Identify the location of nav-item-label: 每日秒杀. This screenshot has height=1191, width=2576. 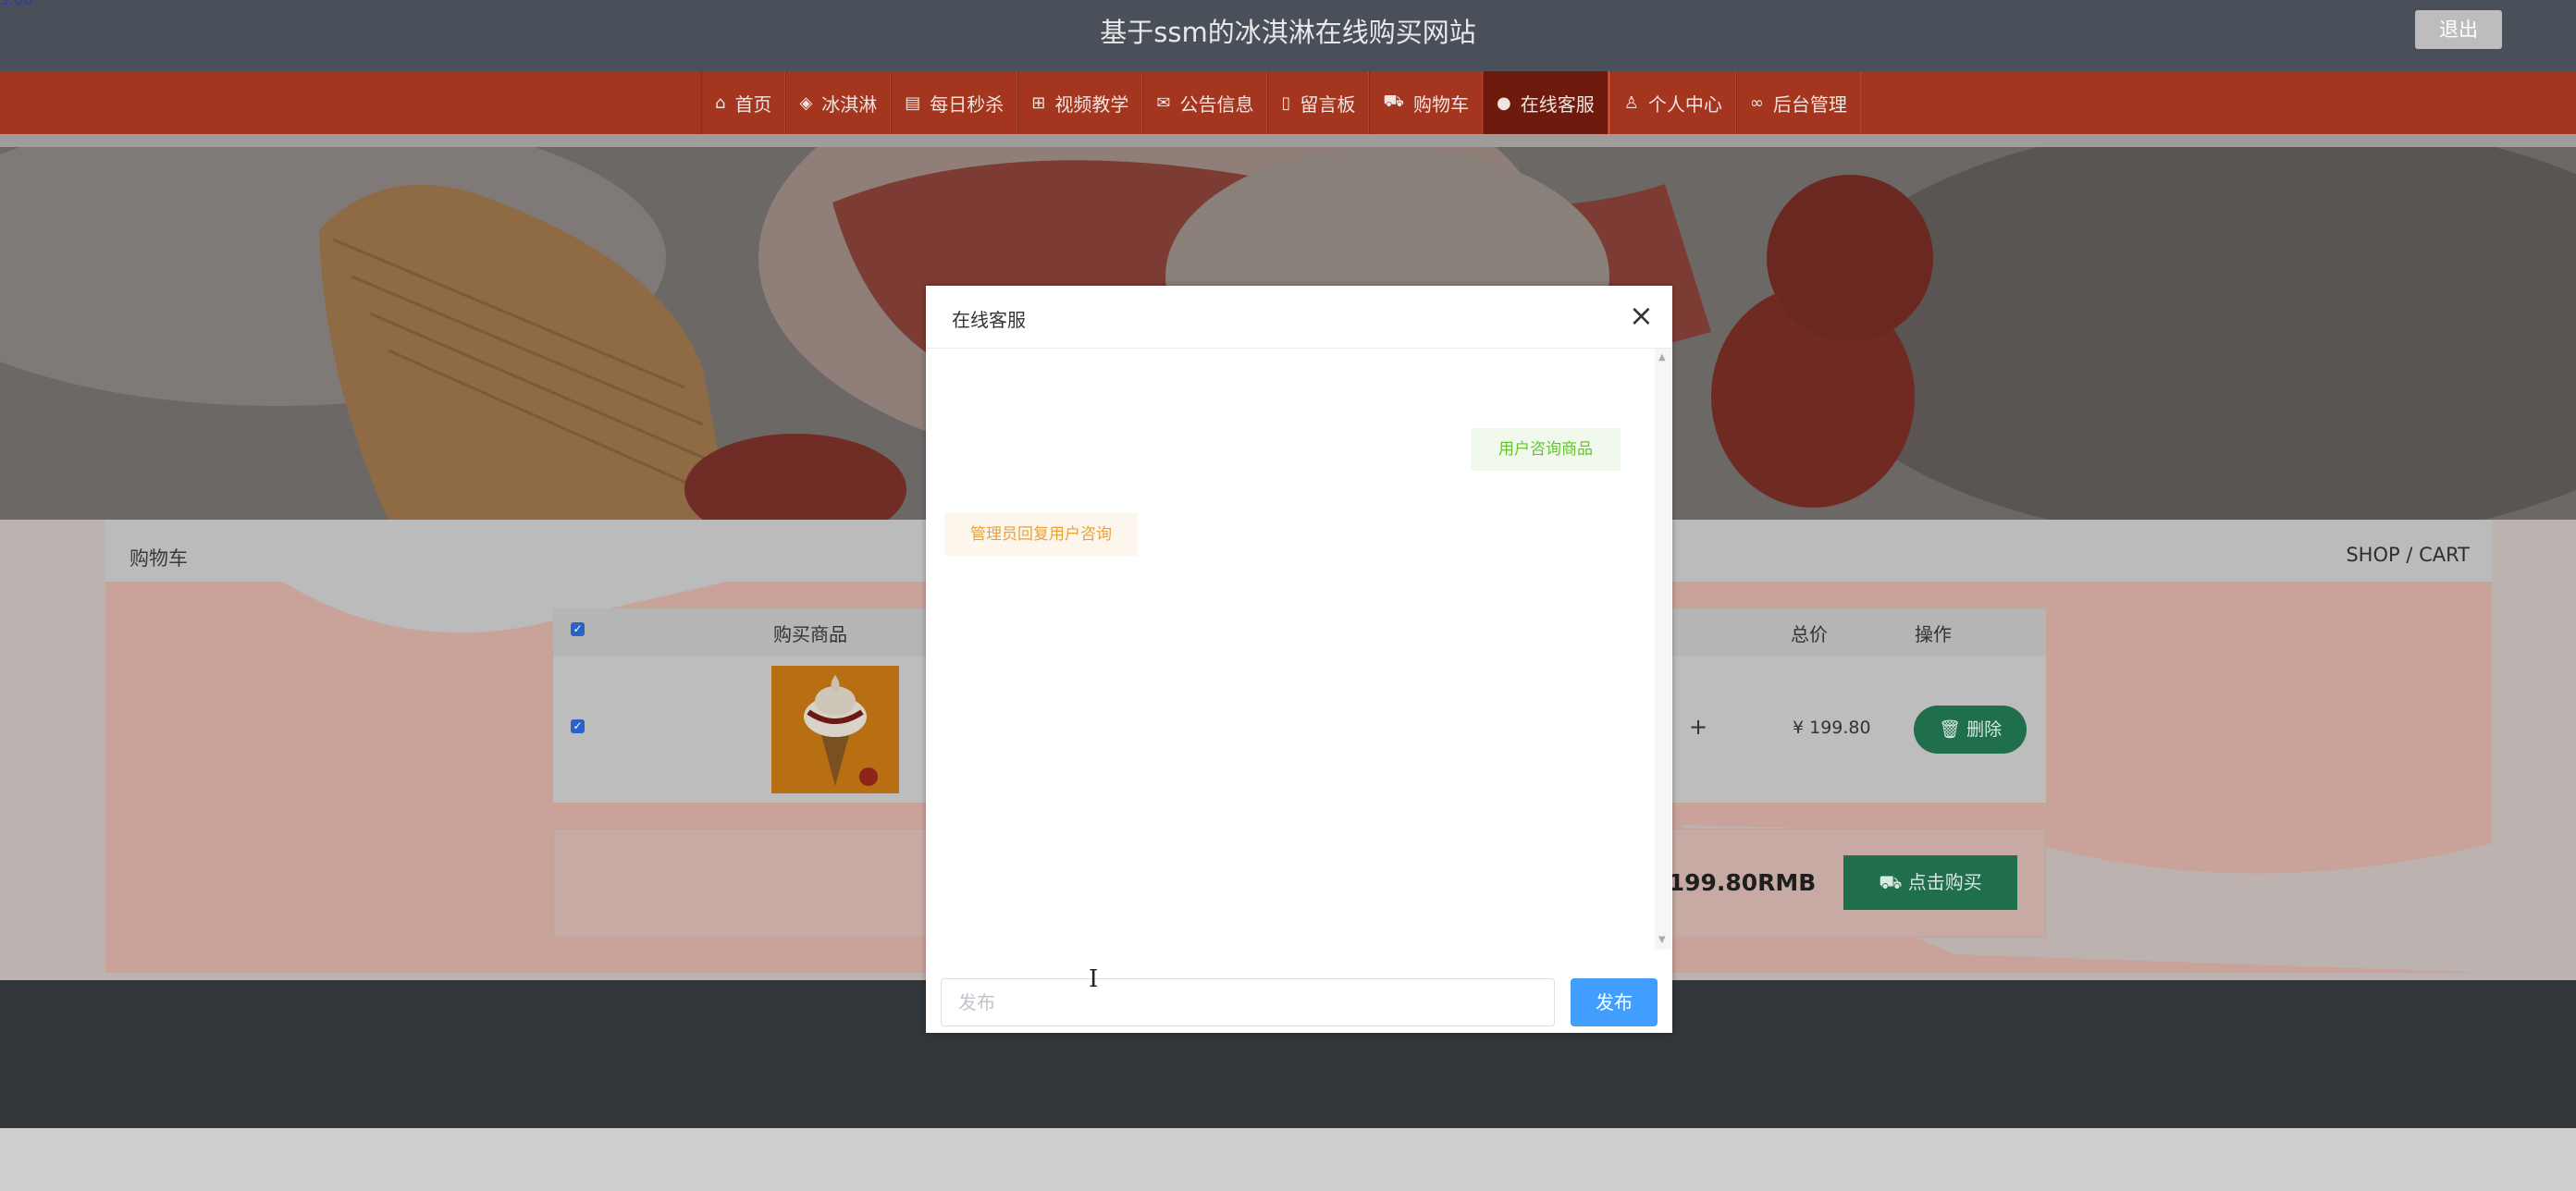
(967, 104).